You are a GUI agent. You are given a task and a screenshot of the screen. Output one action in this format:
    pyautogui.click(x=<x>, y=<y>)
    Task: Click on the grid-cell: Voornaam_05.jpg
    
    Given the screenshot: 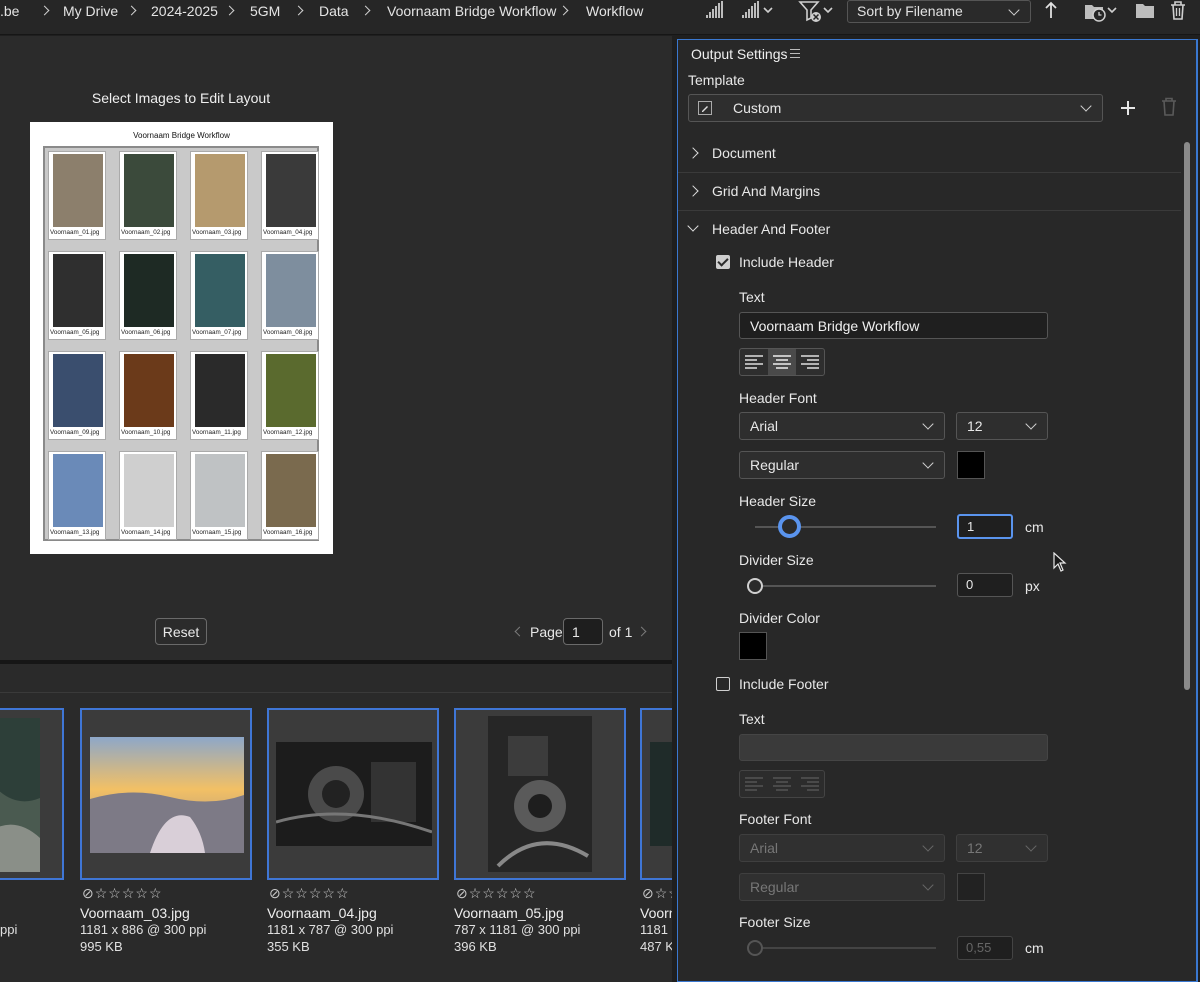 What is the action you would take?
    pyautogui.click(x=77, y=295)
    